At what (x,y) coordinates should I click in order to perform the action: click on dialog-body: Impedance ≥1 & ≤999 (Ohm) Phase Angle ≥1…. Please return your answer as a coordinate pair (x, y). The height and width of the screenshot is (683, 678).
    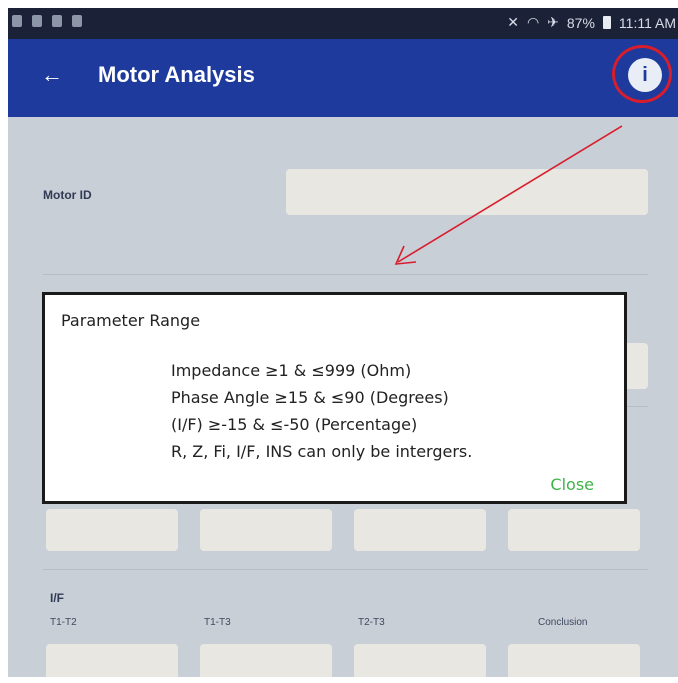
    Looking at the image, I should click on (321, 411).